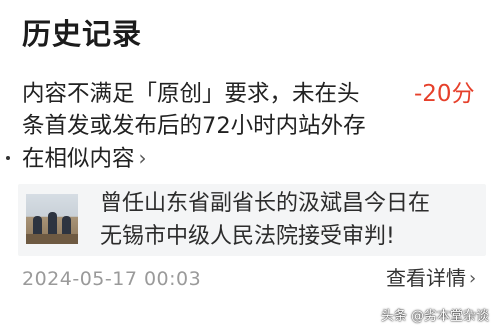 Image resolution: width=499 pixels, height=334 pixels. Describe the element at coordinates (112, 279) in the screenshot. I see `record-timestamp: 2024-05-17 00:03` at that location.